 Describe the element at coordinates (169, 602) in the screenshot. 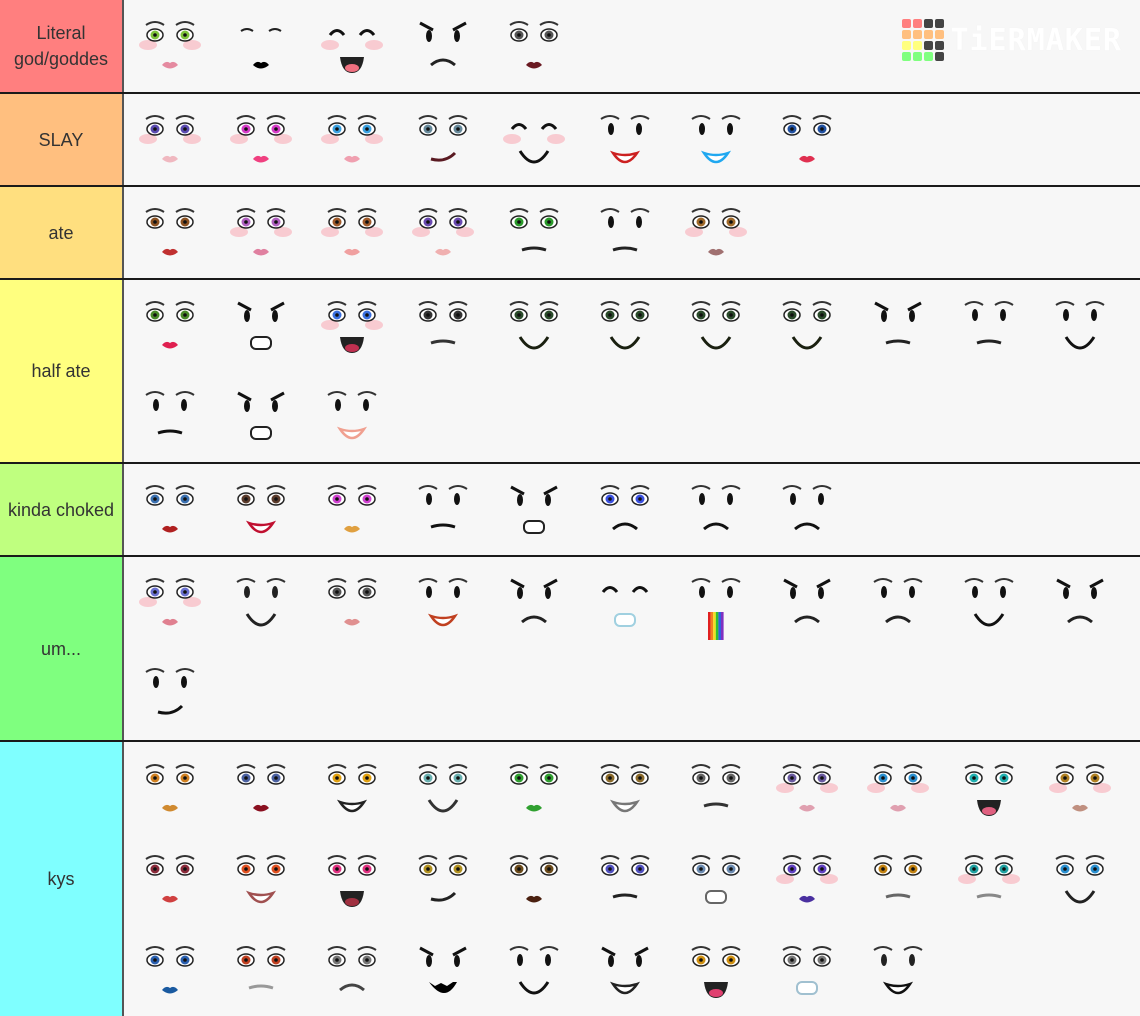

I see `face-item-lavender-eyes-pink-lips` at that location.